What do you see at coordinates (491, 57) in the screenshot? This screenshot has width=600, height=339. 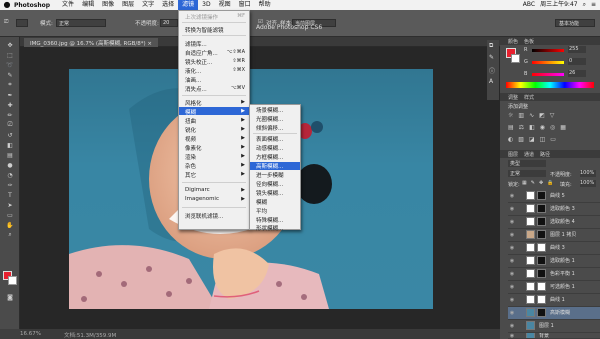 I see `brush-panel-icon: ✎` at bounding box center [491, 57].